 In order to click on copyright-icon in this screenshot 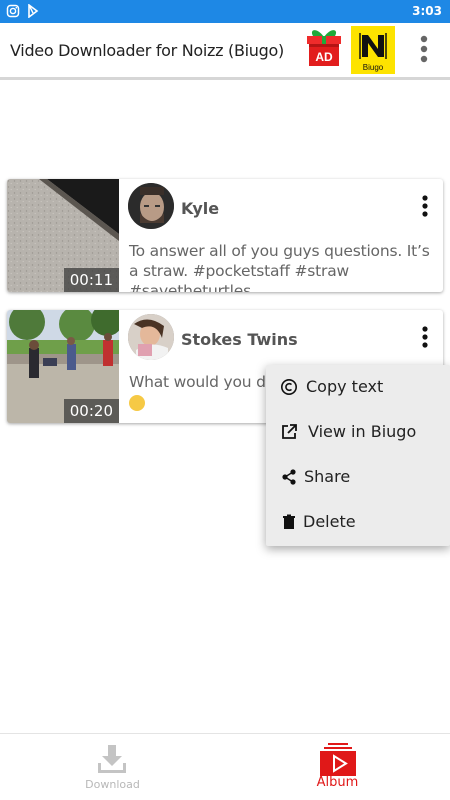, I will do `click(289, 387)`.